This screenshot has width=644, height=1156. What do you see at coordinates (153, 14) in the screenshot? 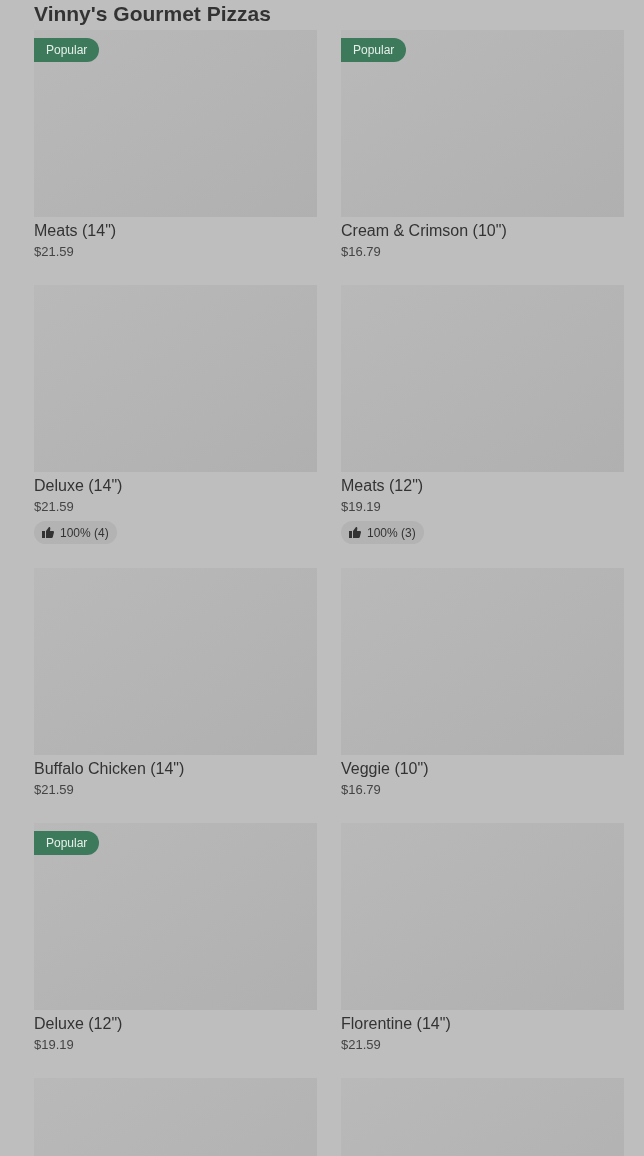
I see `section-title: Vinny's Gourmet Pizzas` at bounding box center [153, 14].